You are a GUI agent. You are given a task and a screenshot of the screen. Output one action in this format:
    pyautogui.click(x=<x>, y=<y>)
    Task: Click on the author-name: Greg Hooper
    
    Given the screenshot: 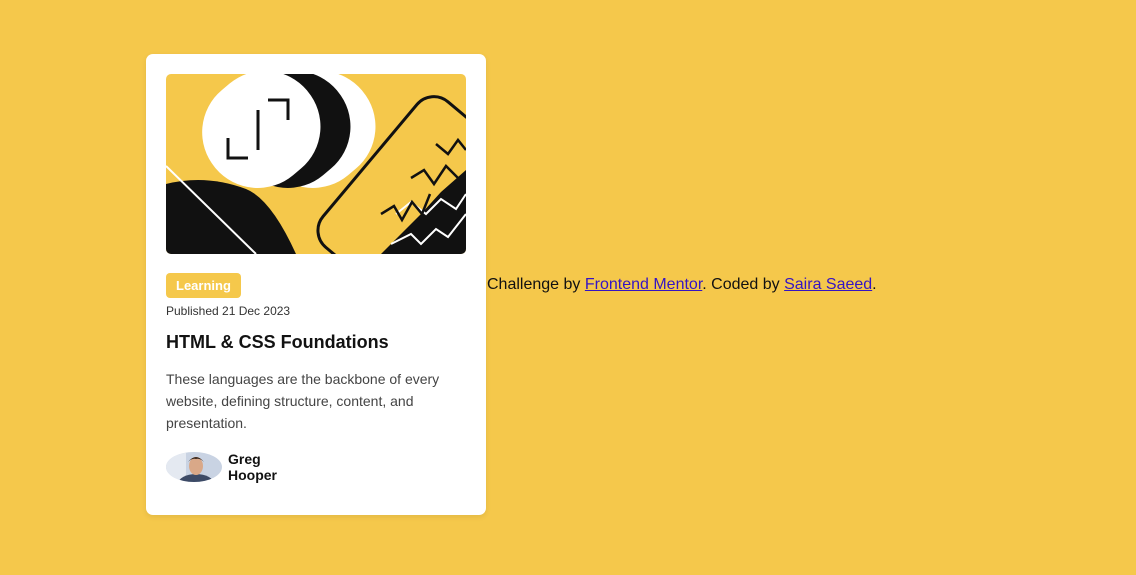 What is the action you would take?
    pyautogui.click(x=252, y=467)
    